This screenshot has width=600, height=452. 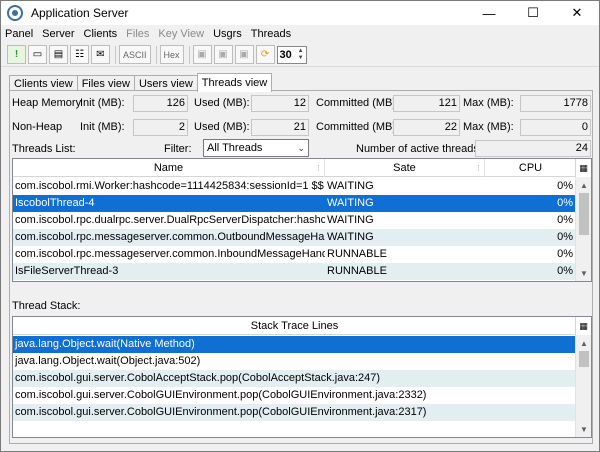 I want to click on threads-list-label: Threads List:, so click(x=44, y=149).